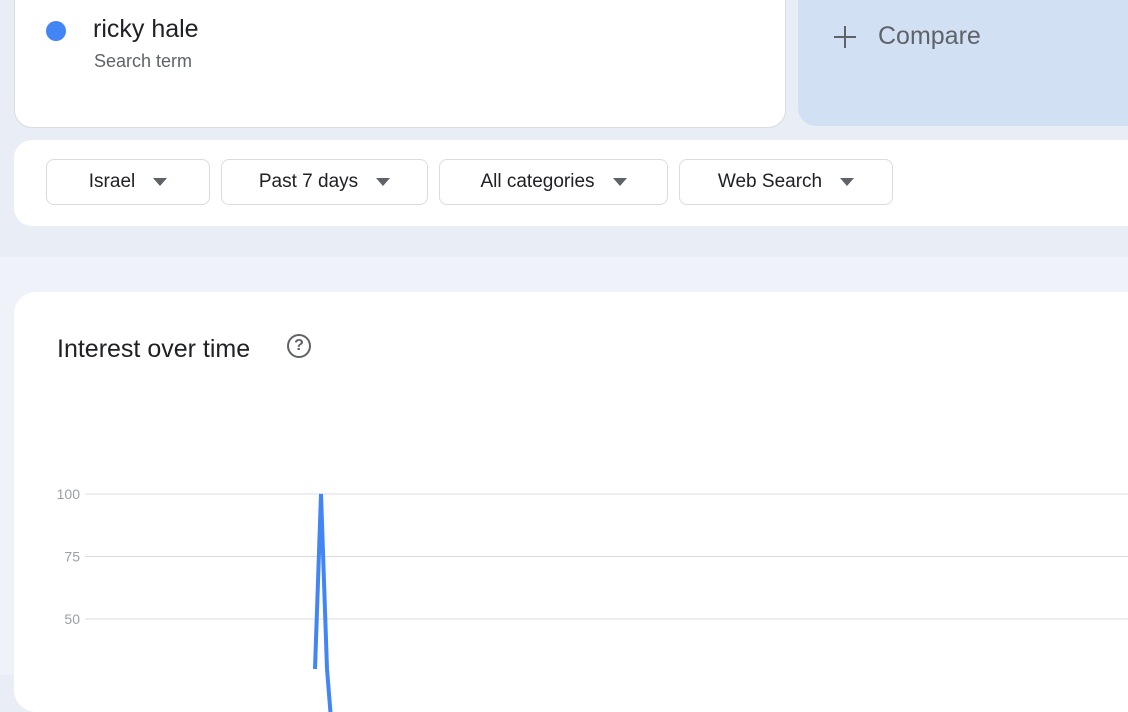 This screenshot has width=1128, height=712. What do you see at coordinates (146, 29) in the screenshot?
I see `search-term-name: ricky hale` at bounding box center [146, 29].